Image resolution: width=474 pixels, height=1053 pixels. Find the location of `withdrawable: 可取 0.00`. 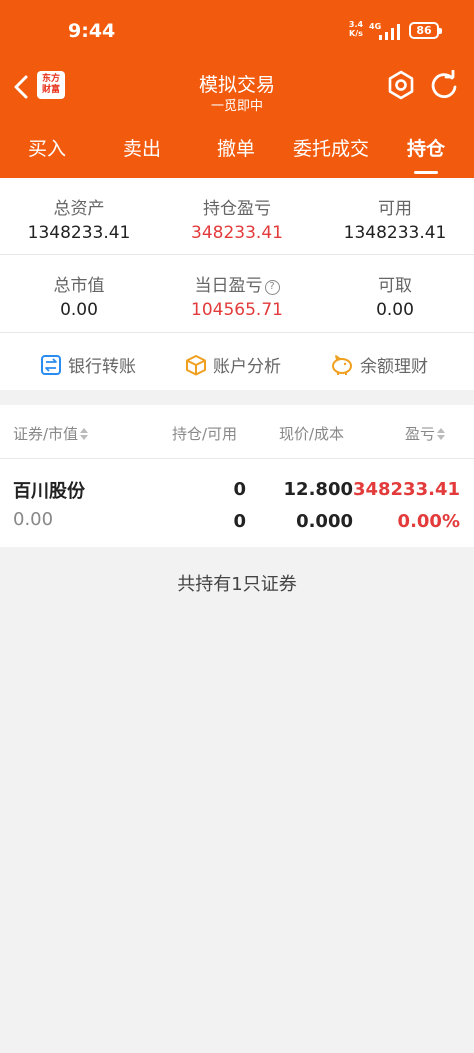

withdrawable: 可取 0.00 is located at coordinates (395, 298).